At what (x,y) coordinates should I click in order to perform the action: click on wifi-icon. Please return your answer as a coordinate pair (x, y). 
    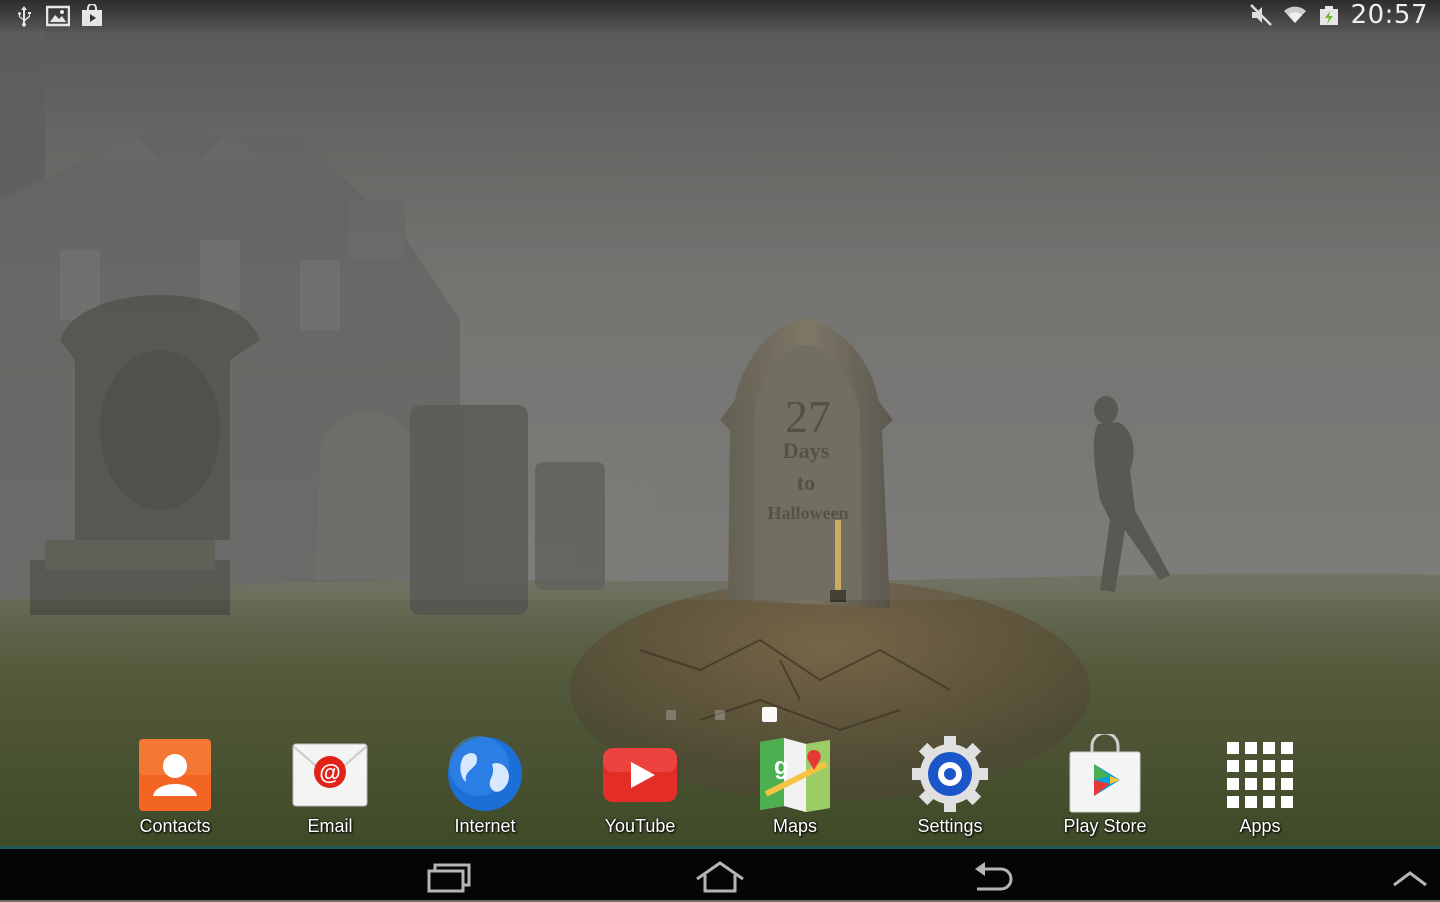
    Looking at the image, I should click on (1294, 14).